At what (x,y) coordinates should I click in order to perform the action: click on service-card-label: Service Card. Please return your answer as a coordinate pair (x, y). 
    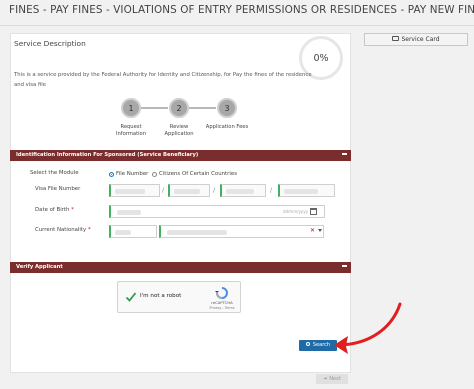
    Looking at the image, I should click on (420, 39).